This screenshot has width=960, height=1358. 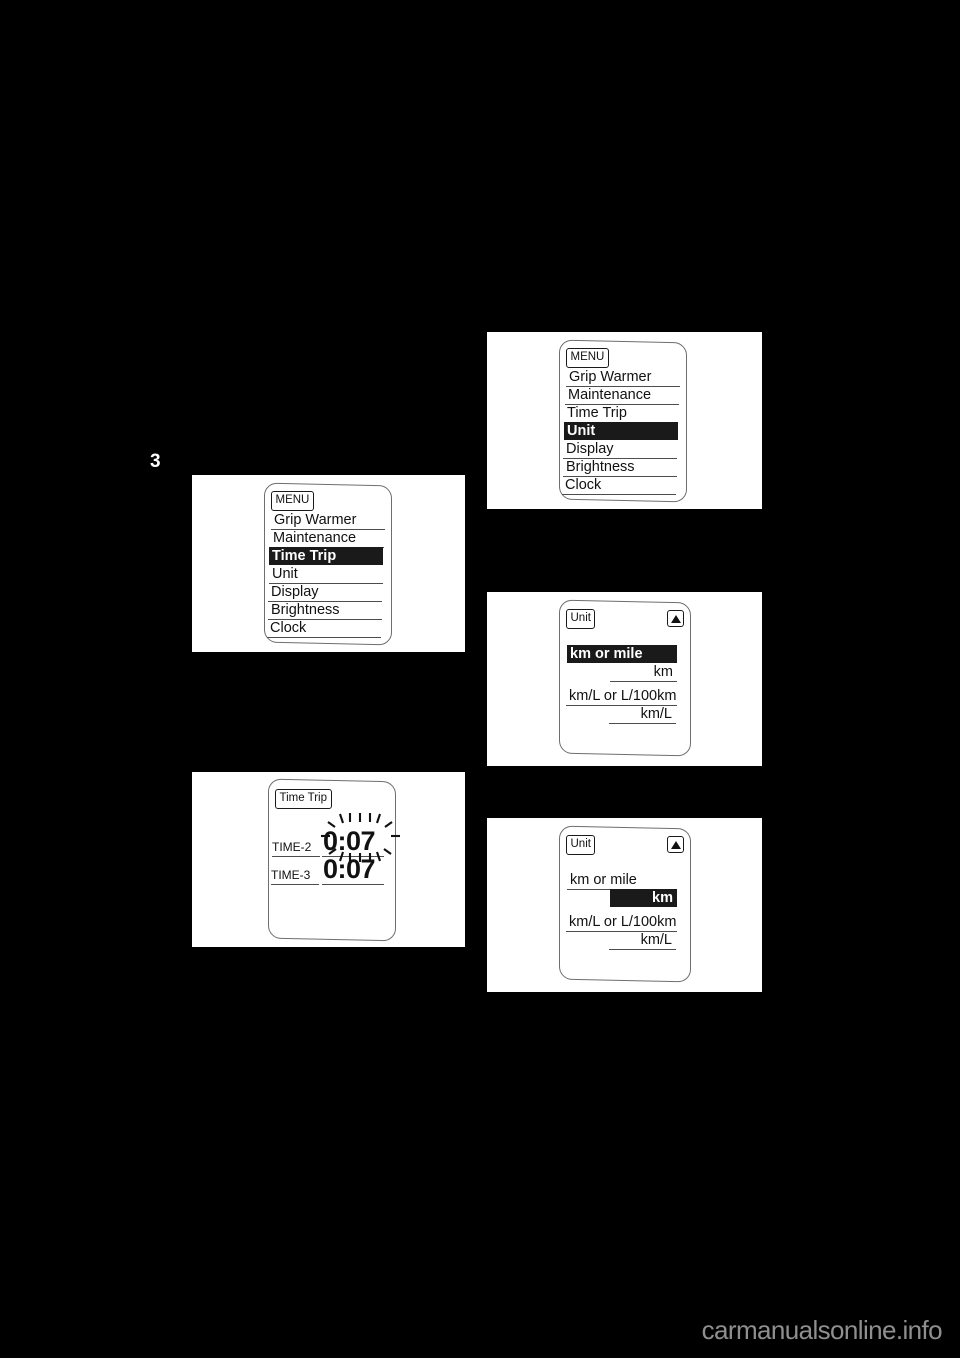 I want to click on lcd-content-time-trip: Time Trip TIME-2 0:07 TIME-3 0:07, so click(x=328, y=859).